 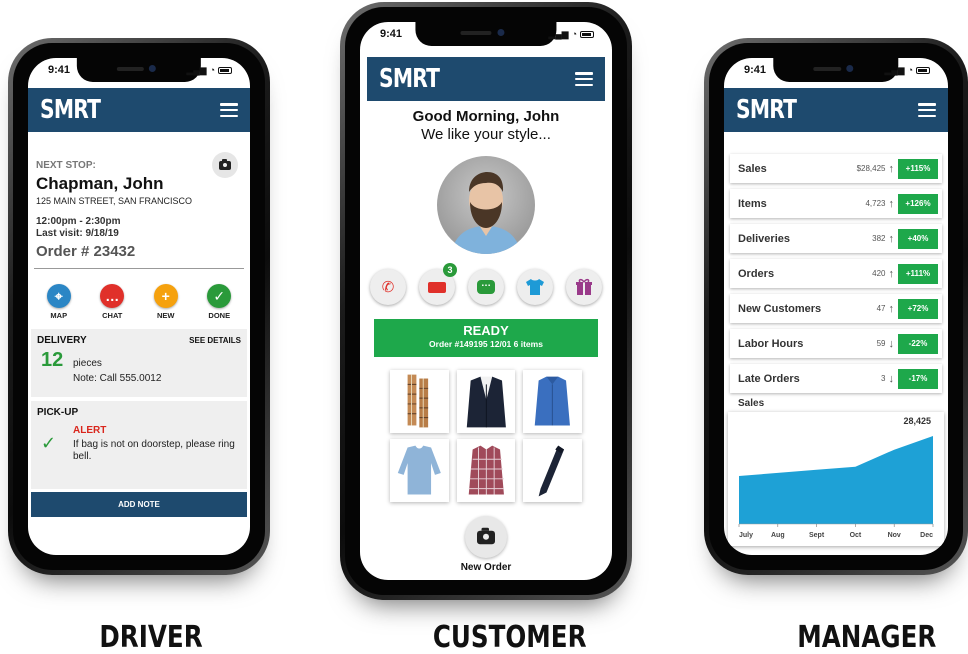 What do you see at coordinates (100, 183) in the screenshot?
I see `customer-name: Chapman, John` at bounding box center [100, 183].